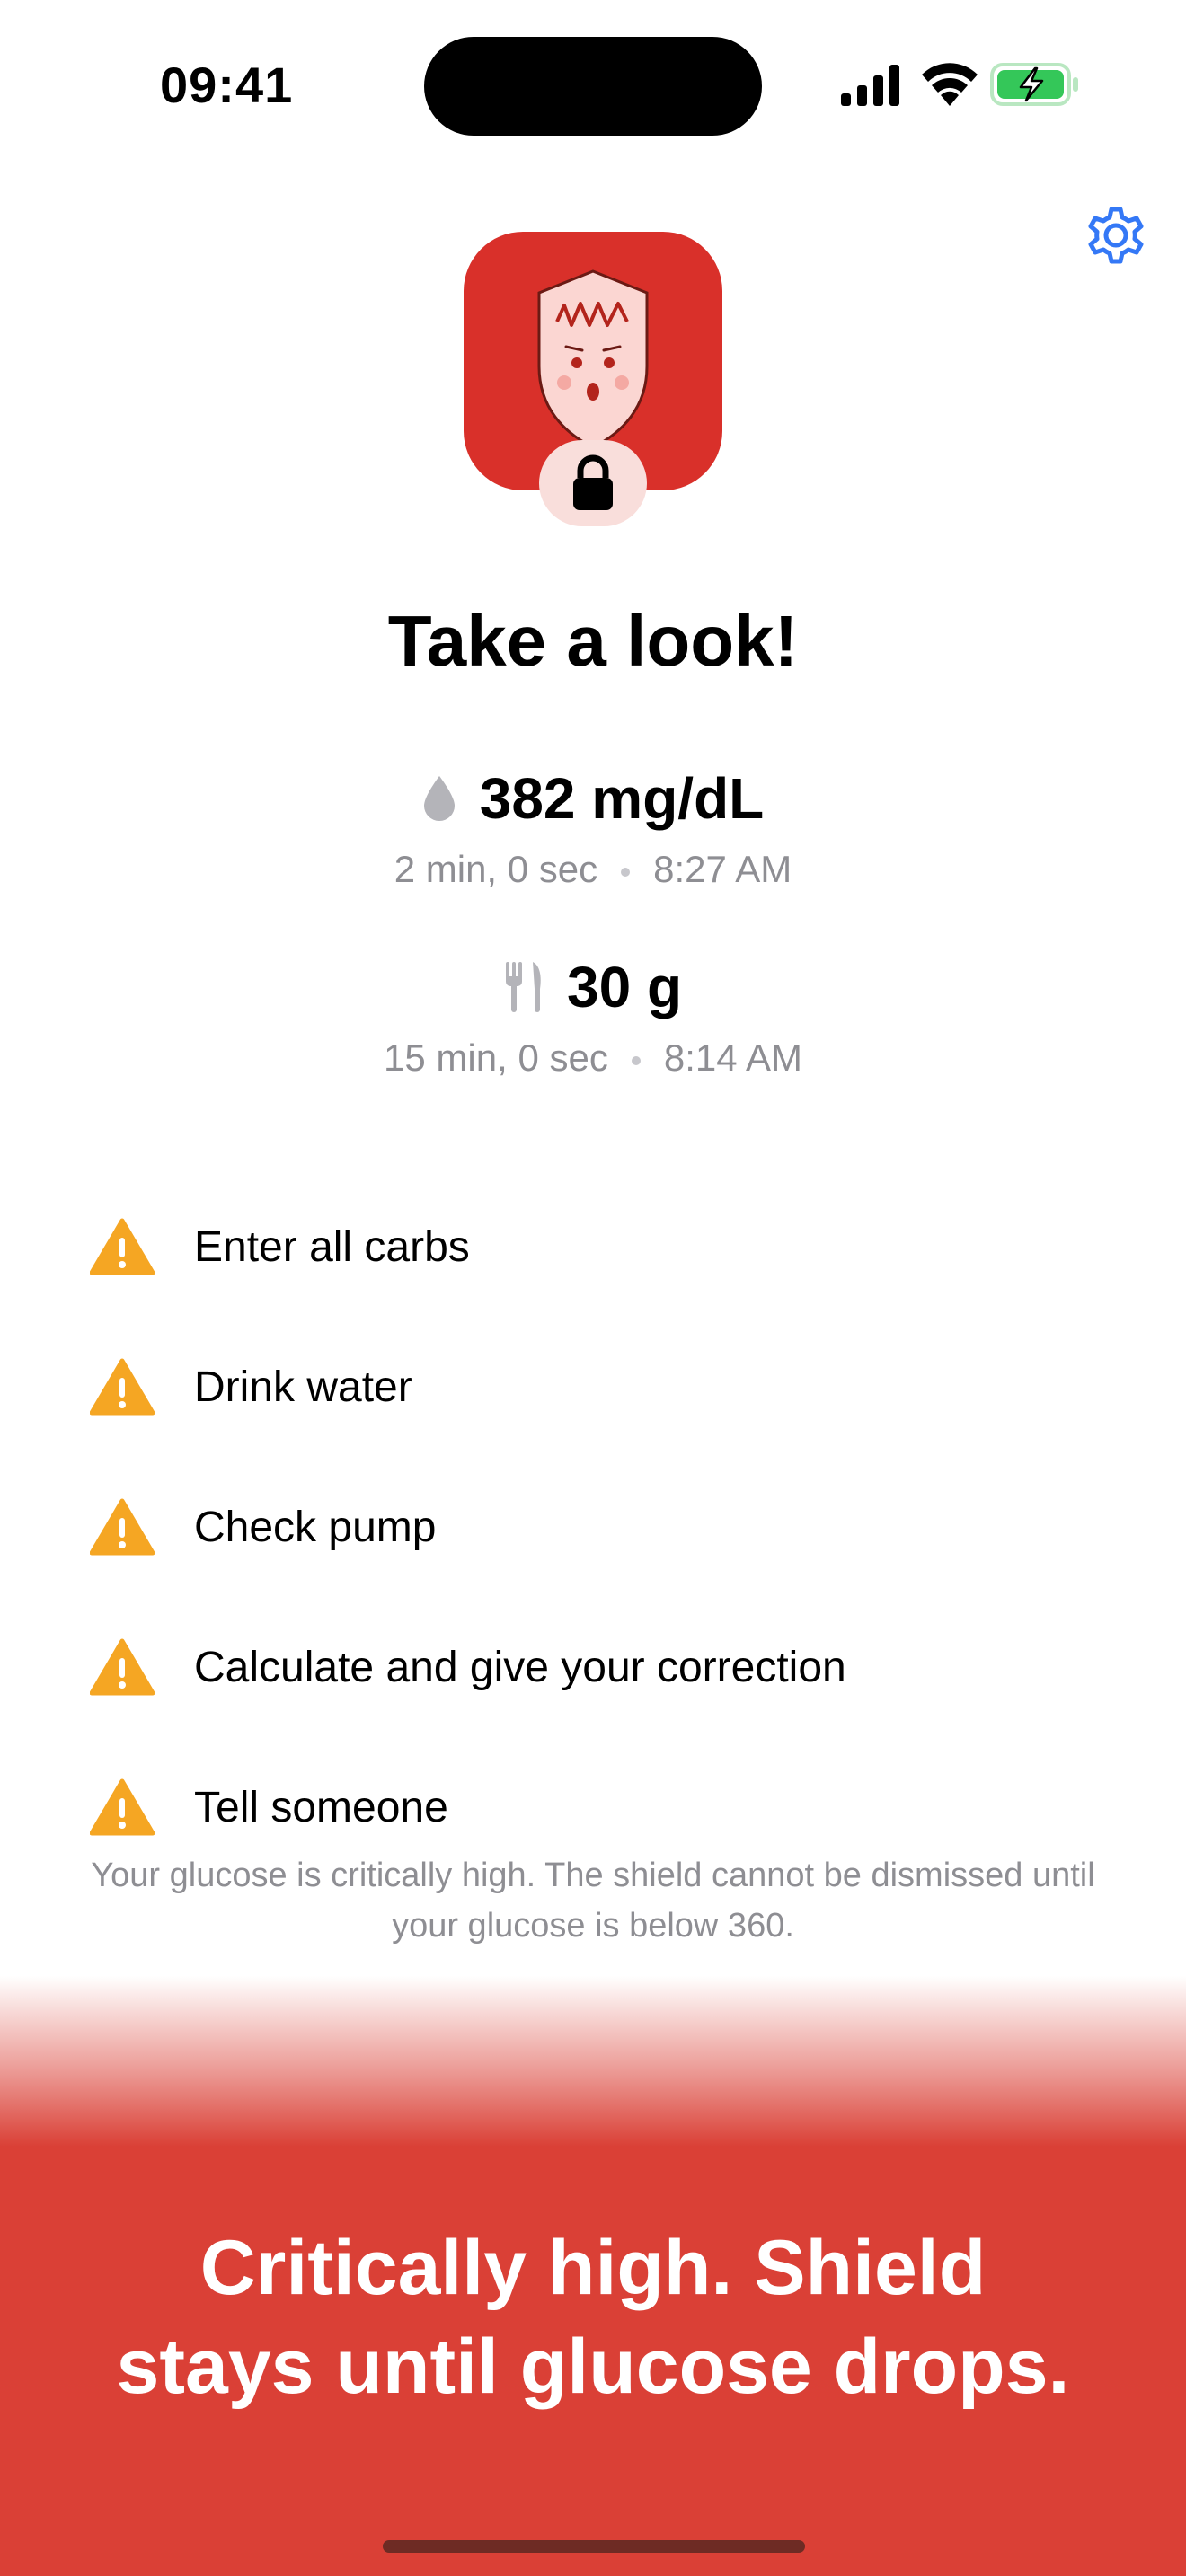 Image resolution: width=1186 pixels, height=2576 pixels. I want to click on glucose-elapsed: 2 min, 0 sec, so click(496, 869).